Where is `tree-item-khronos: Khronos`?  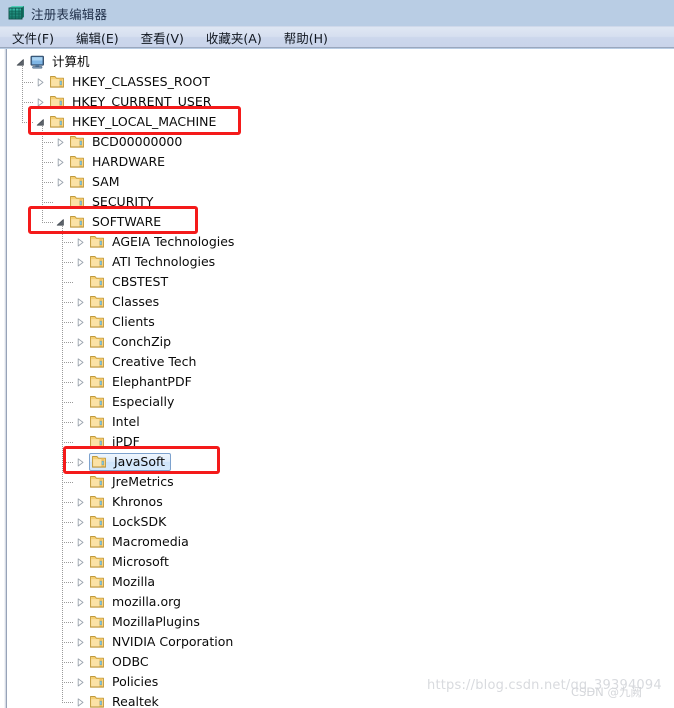 tree-item-khronos: Khronos is located at coordinates (119, 502).